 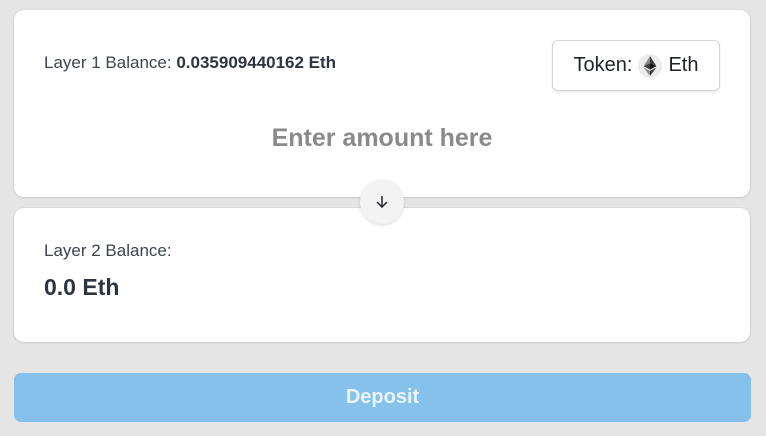 I want to click on layer1-balance-label: Layer 1 Balance:, so click(x=108, y=62).